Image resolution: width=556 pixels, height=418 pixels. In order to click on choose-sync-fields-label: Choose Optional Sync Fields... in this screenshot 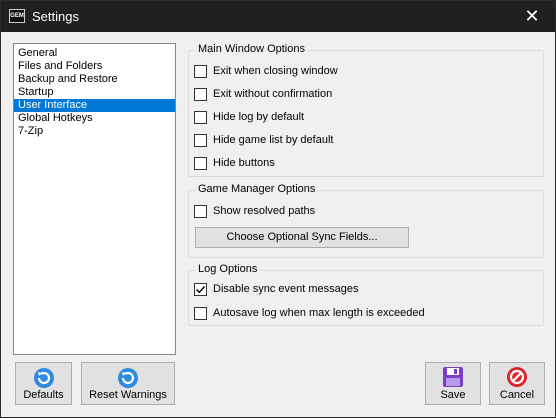, I will do `click(302, 237)`.